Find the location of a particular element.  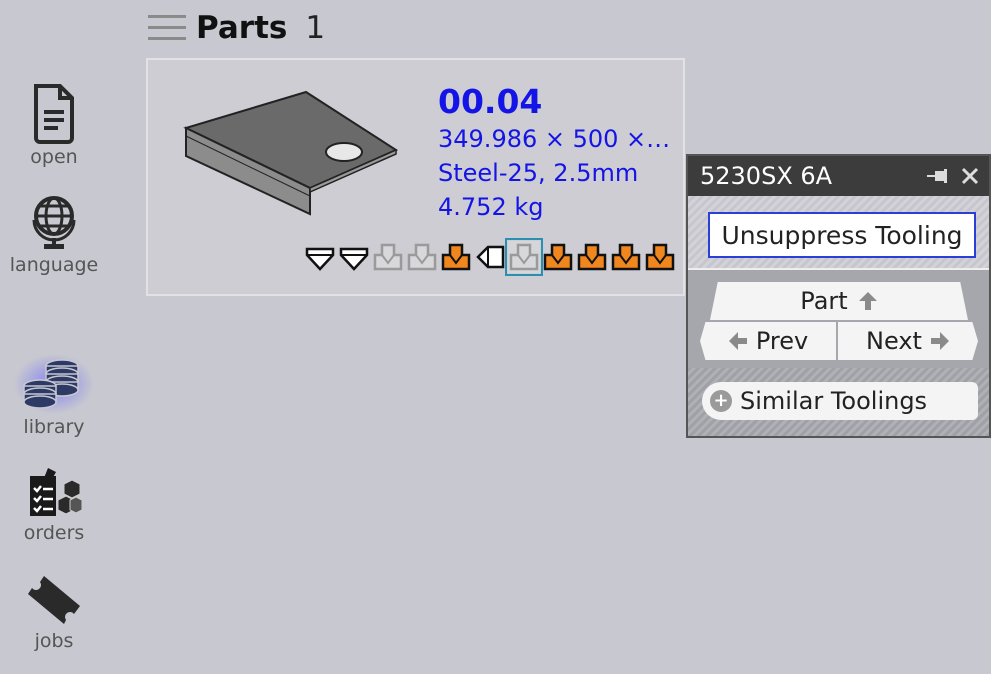

document-icon is located at coordinates (54, 114).